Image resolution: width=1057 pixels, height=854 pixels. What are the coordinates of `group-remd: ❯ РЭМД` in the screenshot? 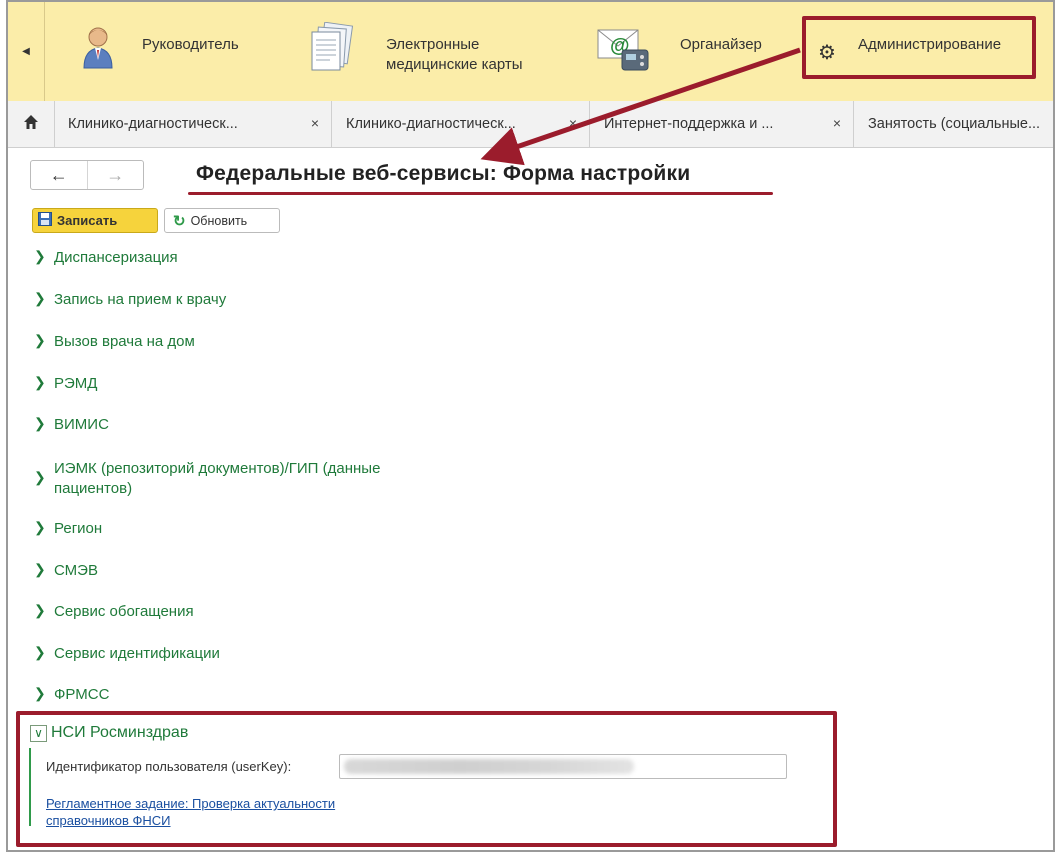 It's located at (65, 384).